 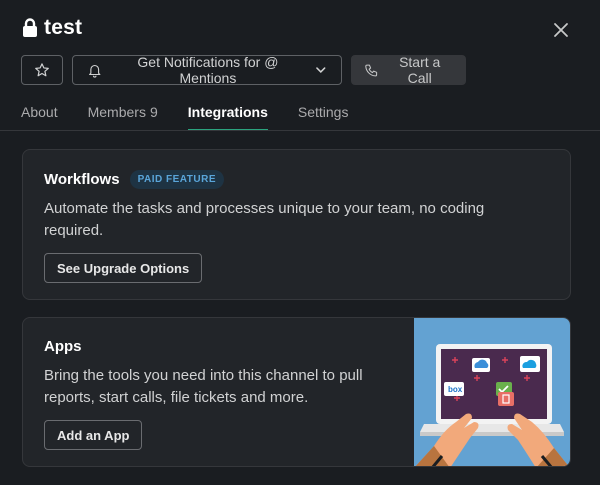 I want to click on bell-icon, so click(x=95, y=71).